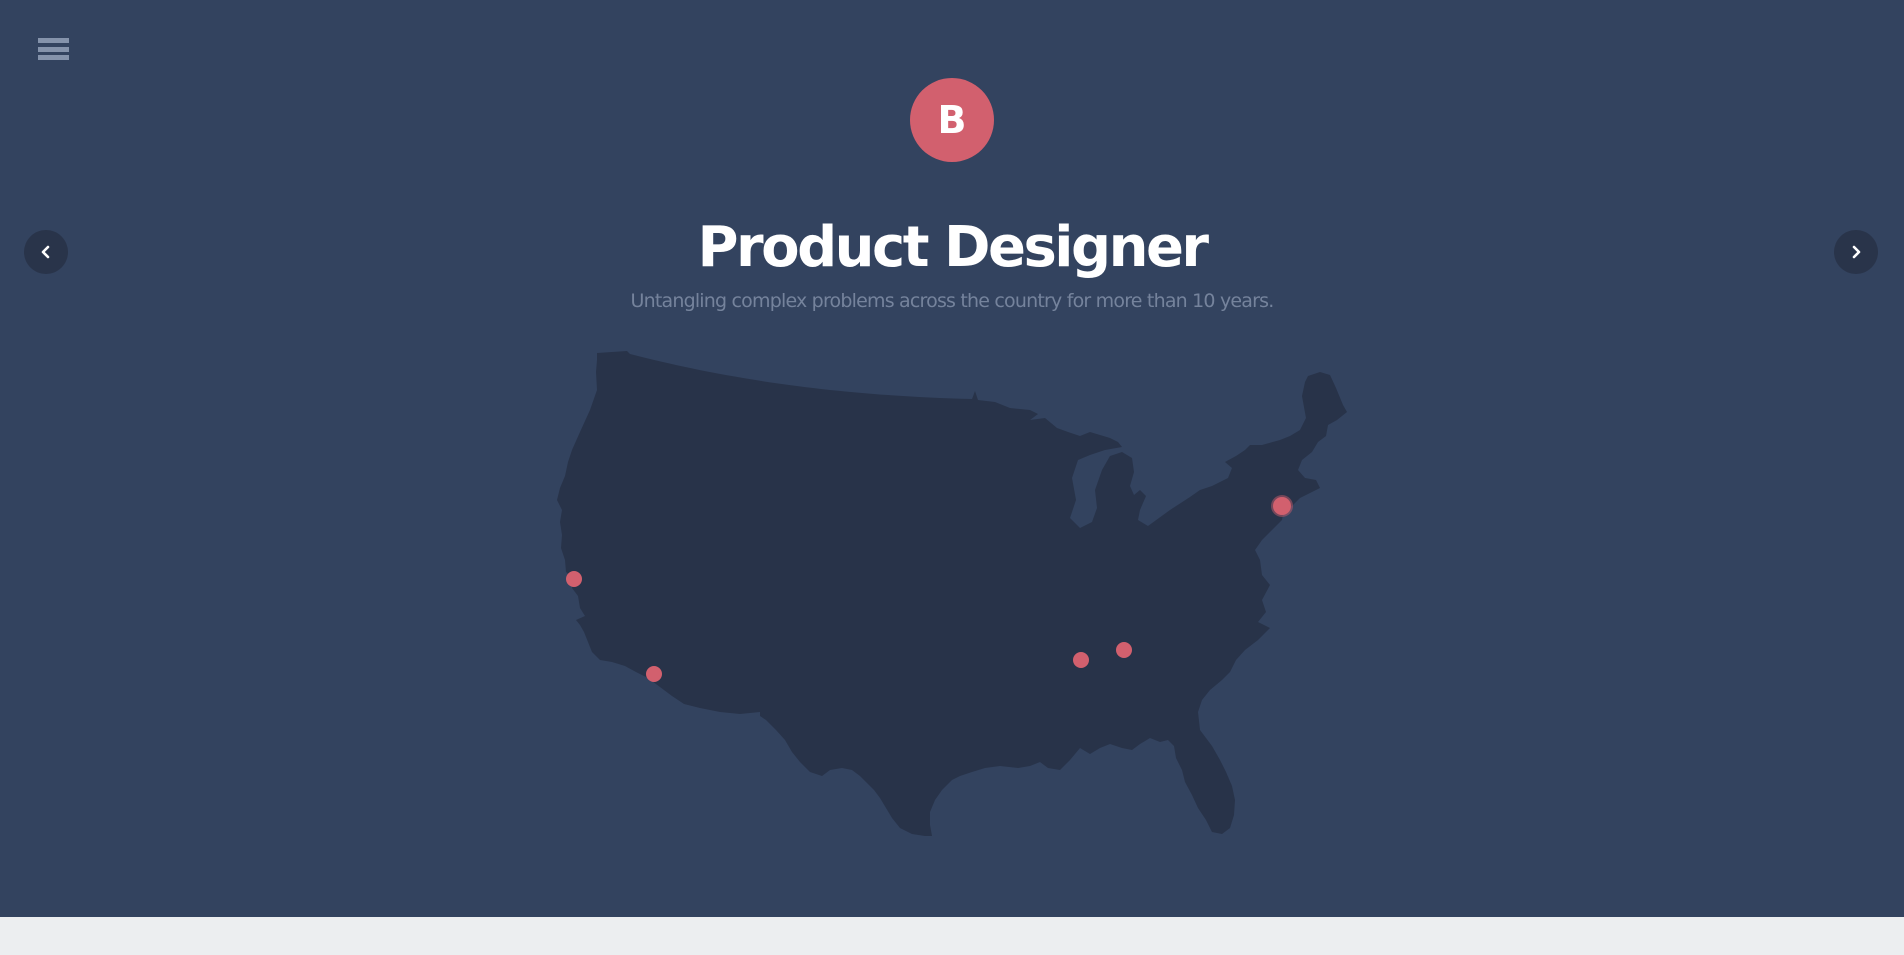 This screenshot has height=955, width=1904. I want to click on map-pin-san-francisco, so click(574, 579).